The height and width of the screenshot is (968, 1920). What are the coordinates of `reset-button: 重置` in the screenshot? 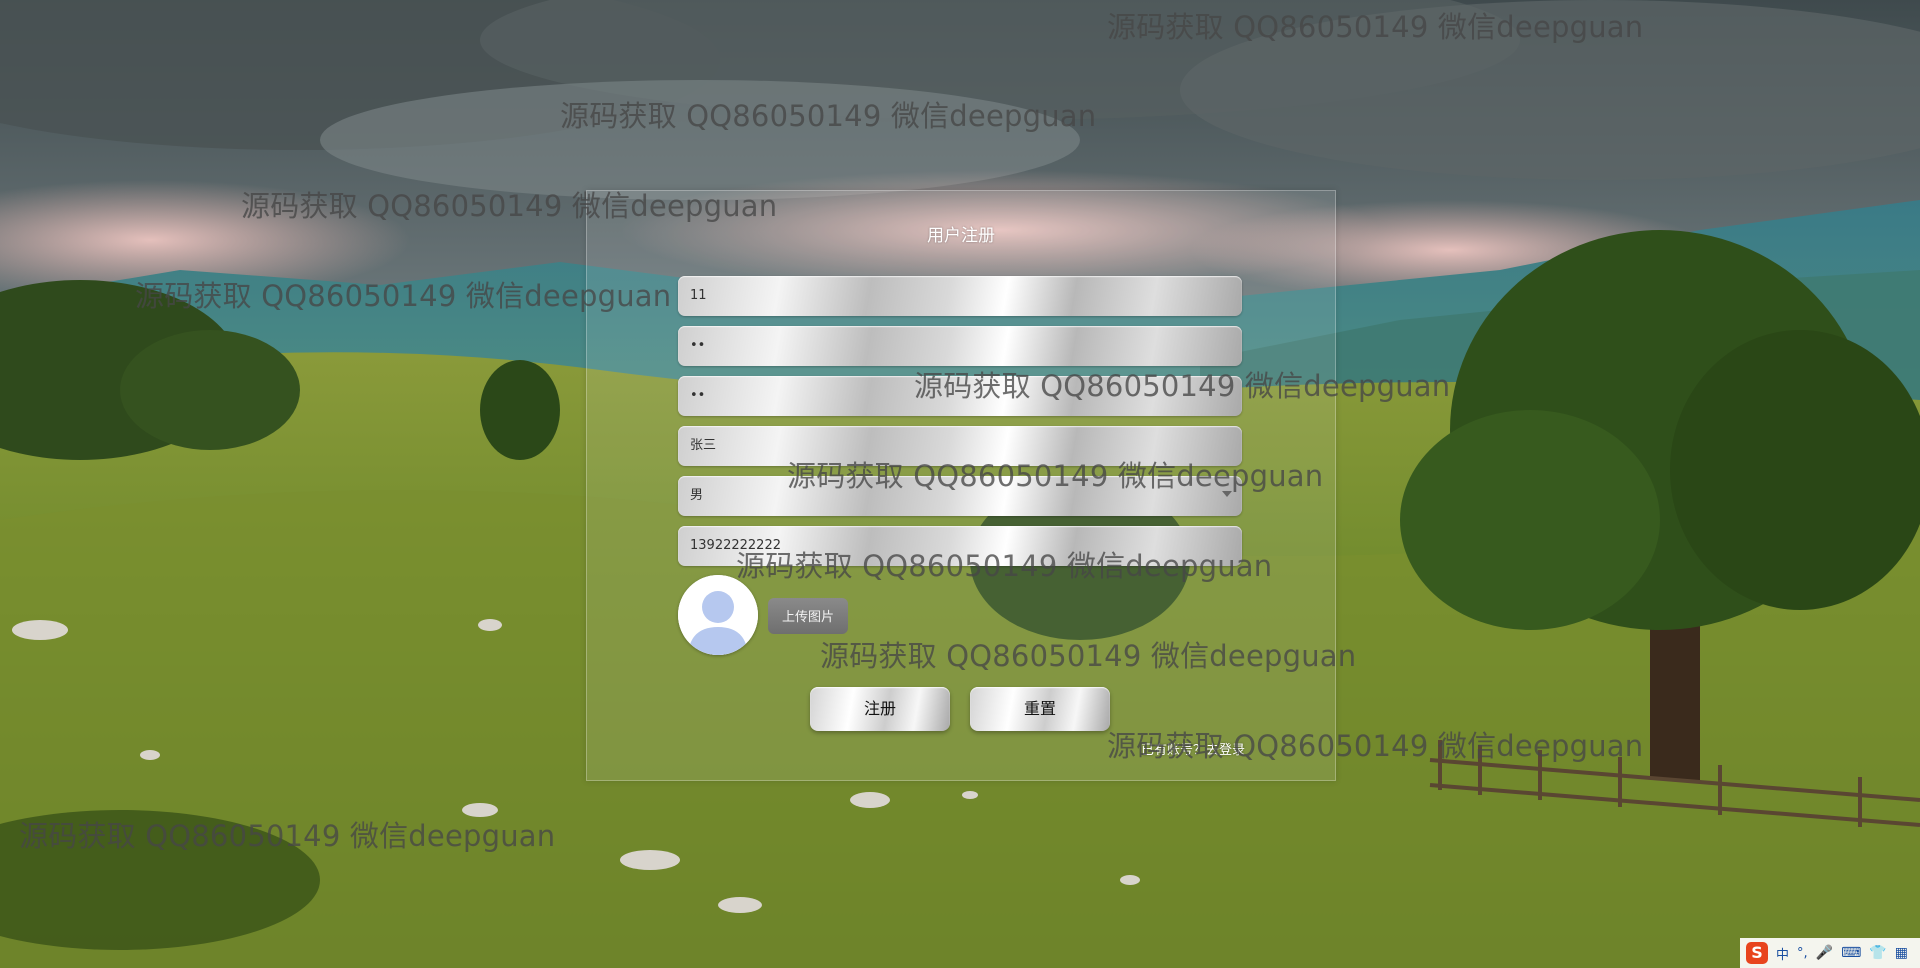 It's located at (1040, 709).